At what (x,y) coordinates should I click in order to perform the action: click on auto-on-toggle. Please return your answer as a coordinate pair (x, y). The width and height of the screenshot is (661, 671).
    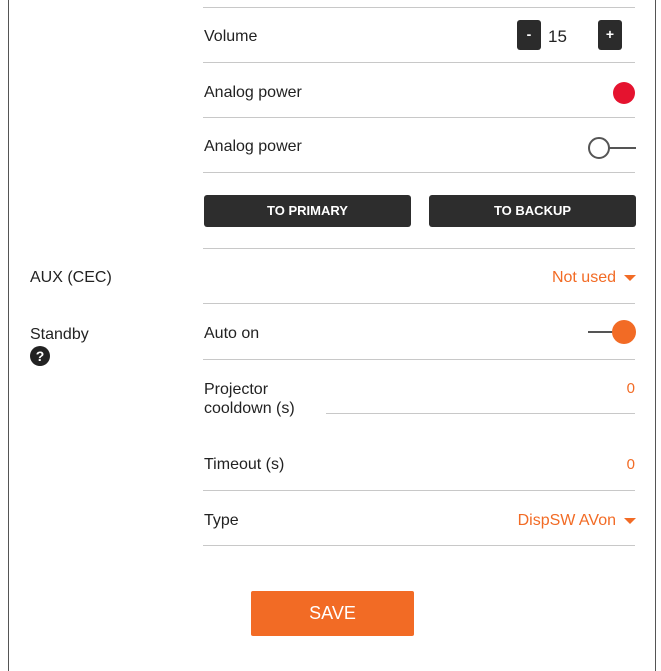
    Looking at the image, I should click on (612, 332).